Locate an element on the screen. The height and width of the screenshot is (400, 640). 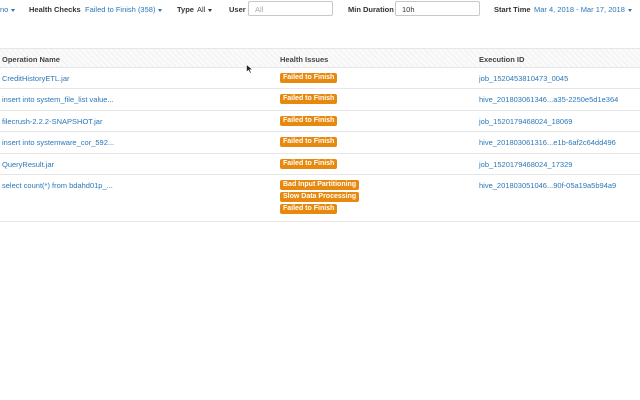
type-label-wrap: Type is located at coordinates (185, 9).